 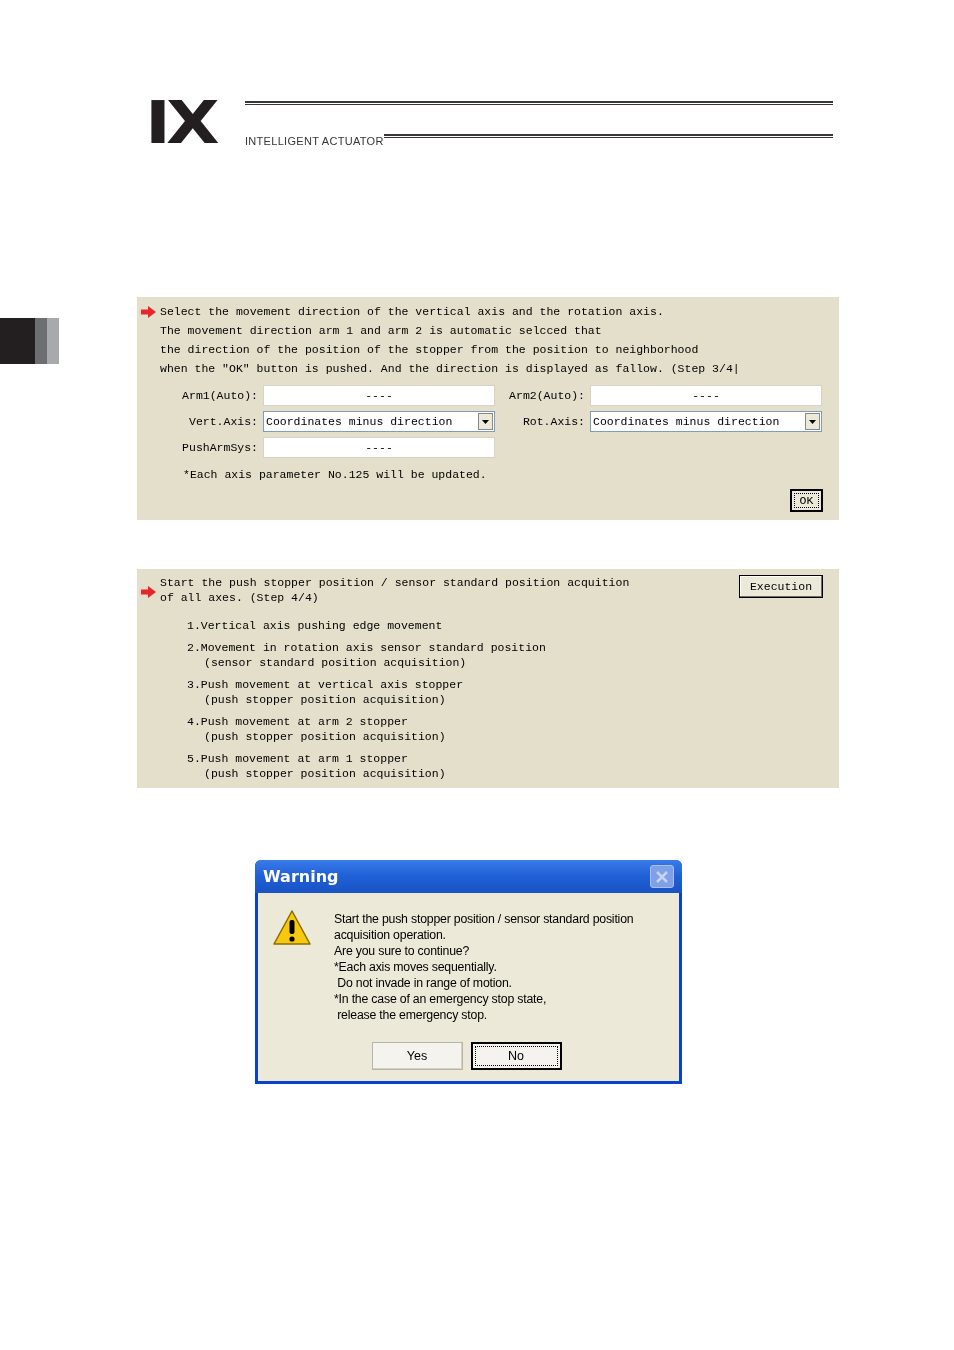 I want to click on close-icon, so click(x=662, y=876).